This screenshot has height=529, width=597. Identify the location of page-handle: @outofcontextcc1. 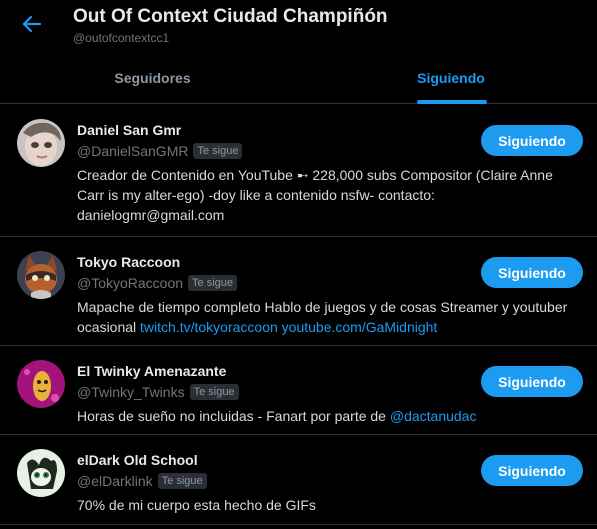
(121, 38).